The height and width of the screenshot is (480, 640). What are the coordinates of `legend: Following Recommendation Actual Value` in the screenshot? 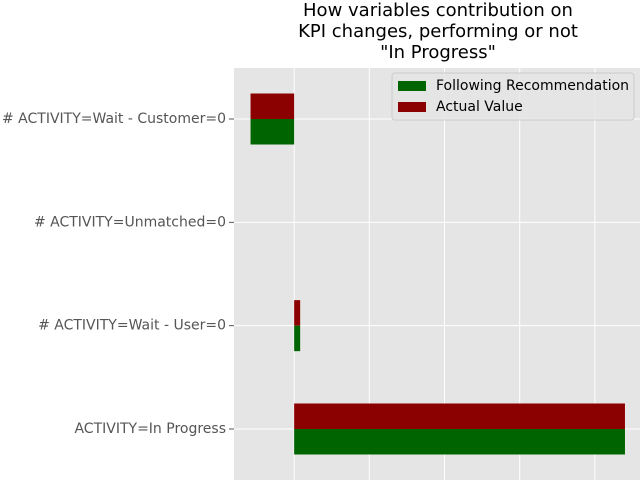 It's located at (513, 96).